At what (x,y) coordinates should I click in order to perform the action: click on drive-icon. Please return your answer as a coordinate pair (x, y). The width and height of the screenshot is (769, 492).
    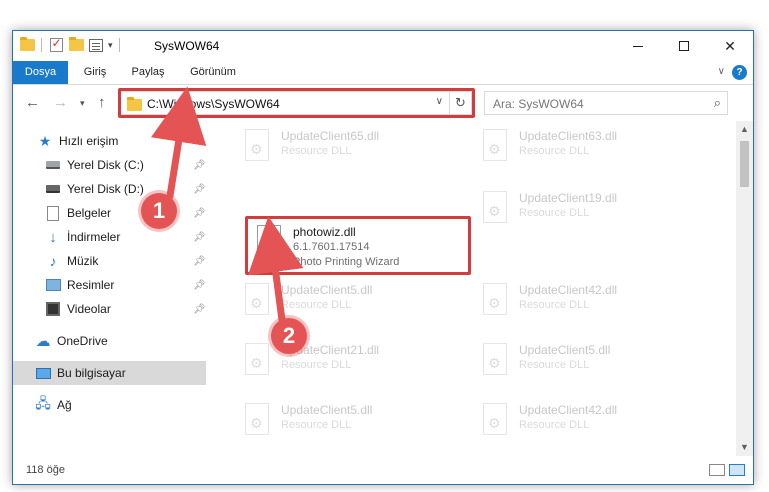
    Looking at the image, I should click on (53, 165).